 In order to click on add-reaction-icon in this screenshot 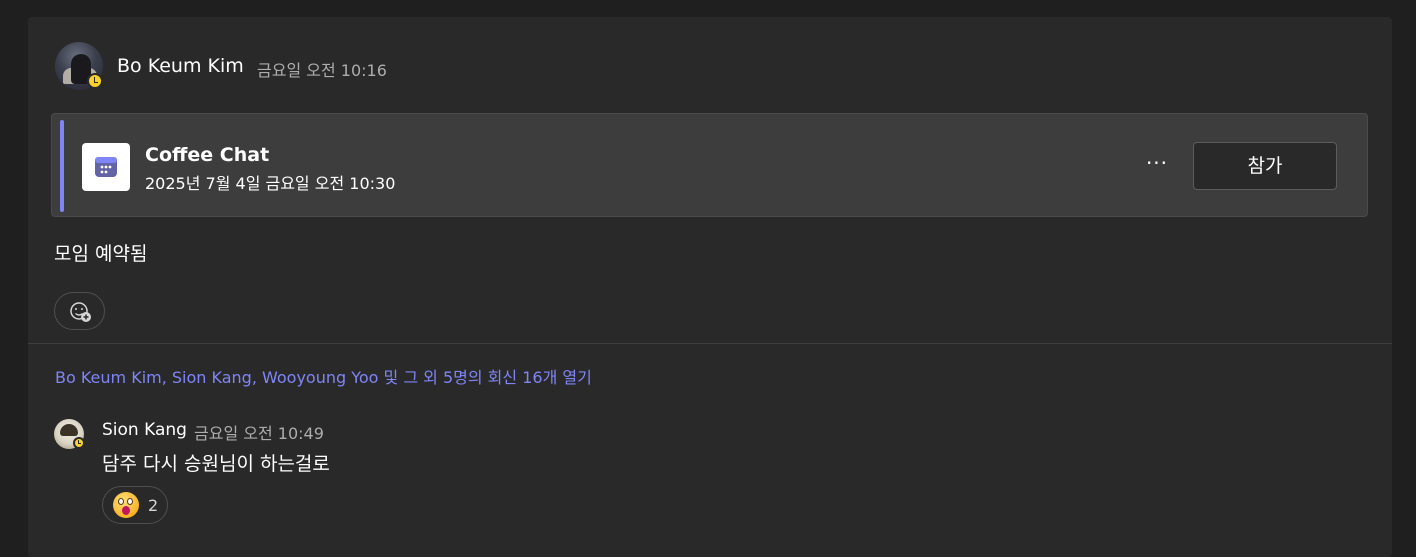, I will do `click(80, 312)`.